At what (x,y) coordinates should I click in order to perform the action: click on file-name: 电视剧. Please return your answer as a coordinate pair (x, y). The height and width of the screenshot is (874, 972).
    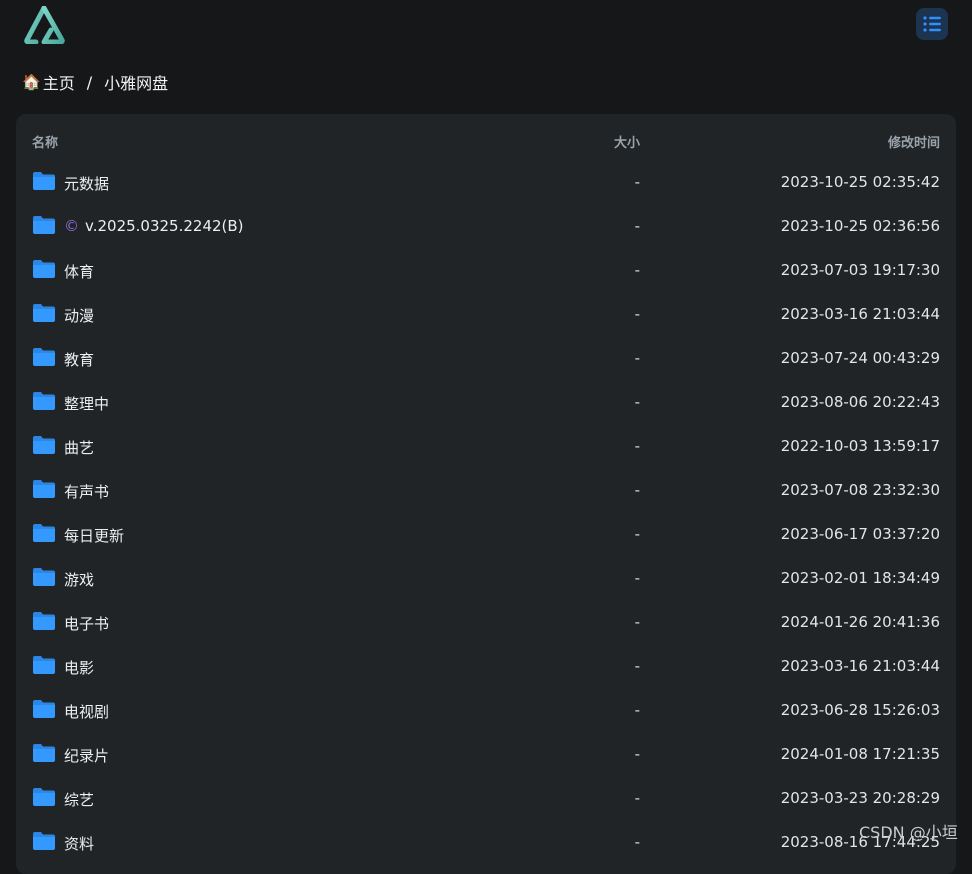
    Looking at the image, I should click on (86, 711).